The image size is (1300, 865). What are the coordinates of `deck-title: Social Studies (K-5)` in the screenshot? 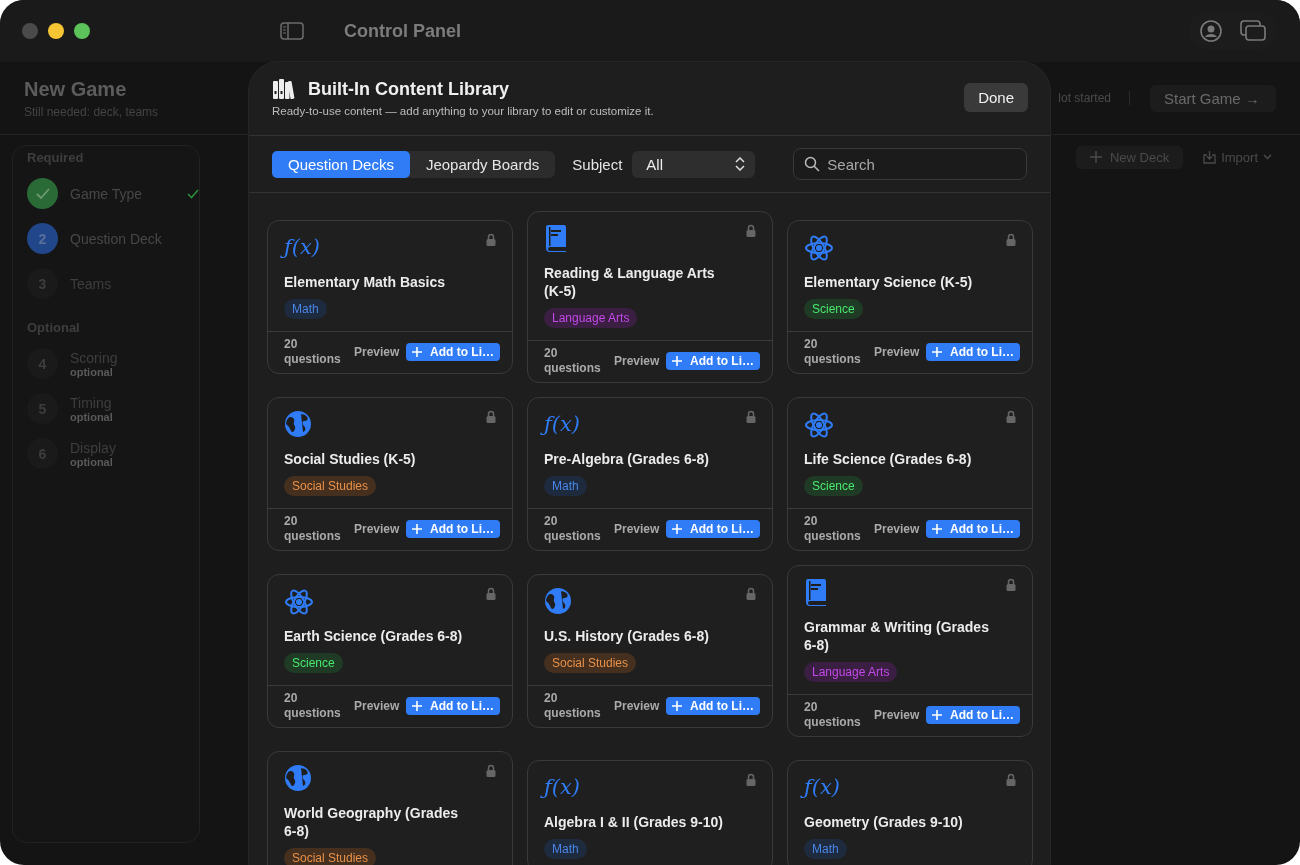 It's located at (350, 459).